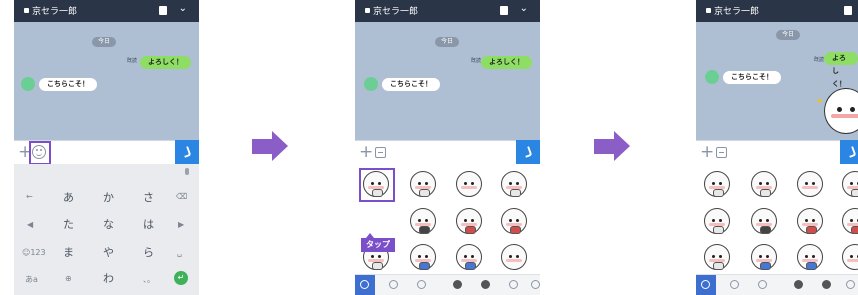  I want to click on key: や, so click(108, 252).